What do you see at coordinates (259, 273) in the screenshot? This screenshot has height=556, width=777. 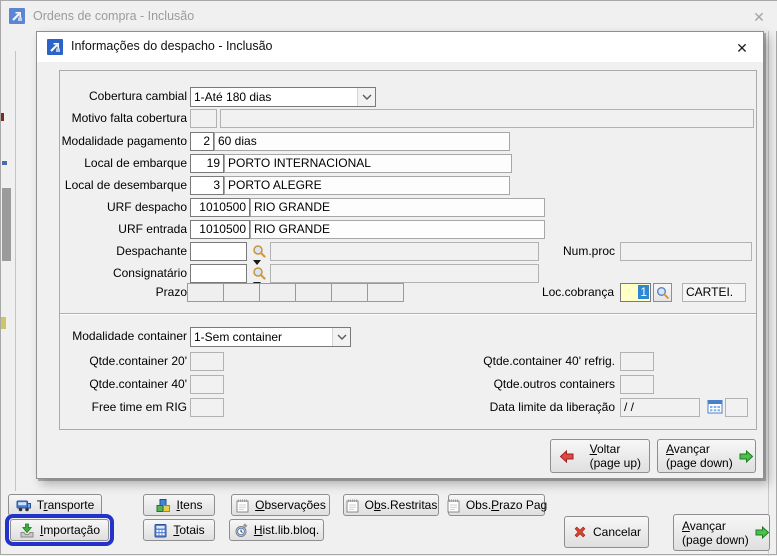 I see `consignatario-search-icon` at bounding box center [259, 273].